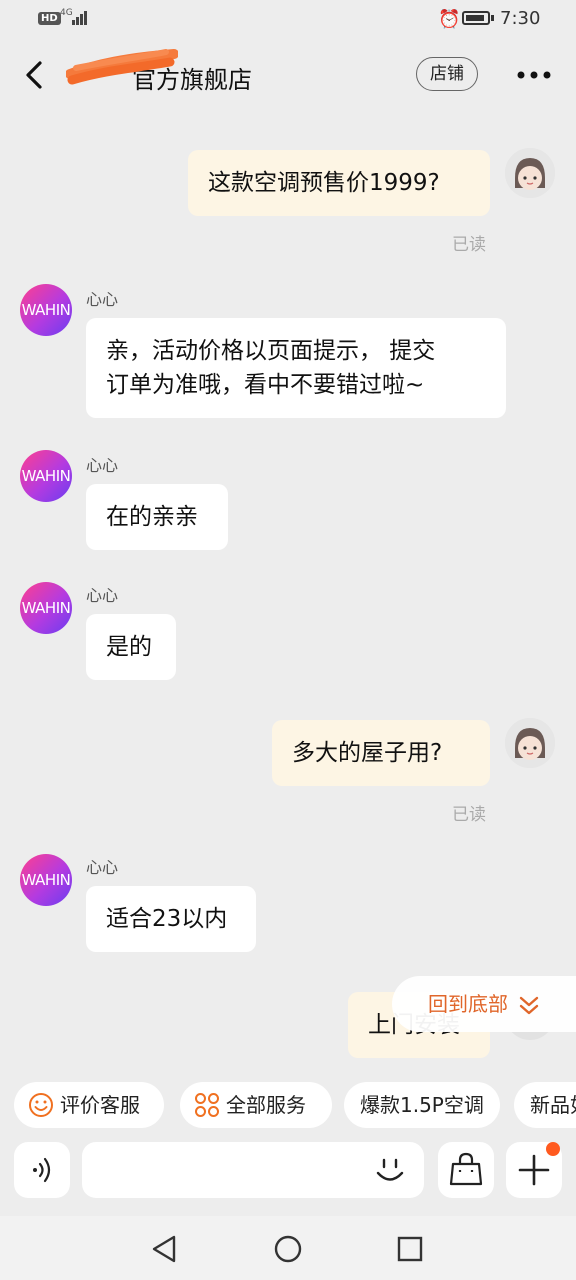 This screenshot has width=576, height=1280. Describe the element at coordinates (410, 1249) in the screenshot. I see `square-recent-icon` at that location.